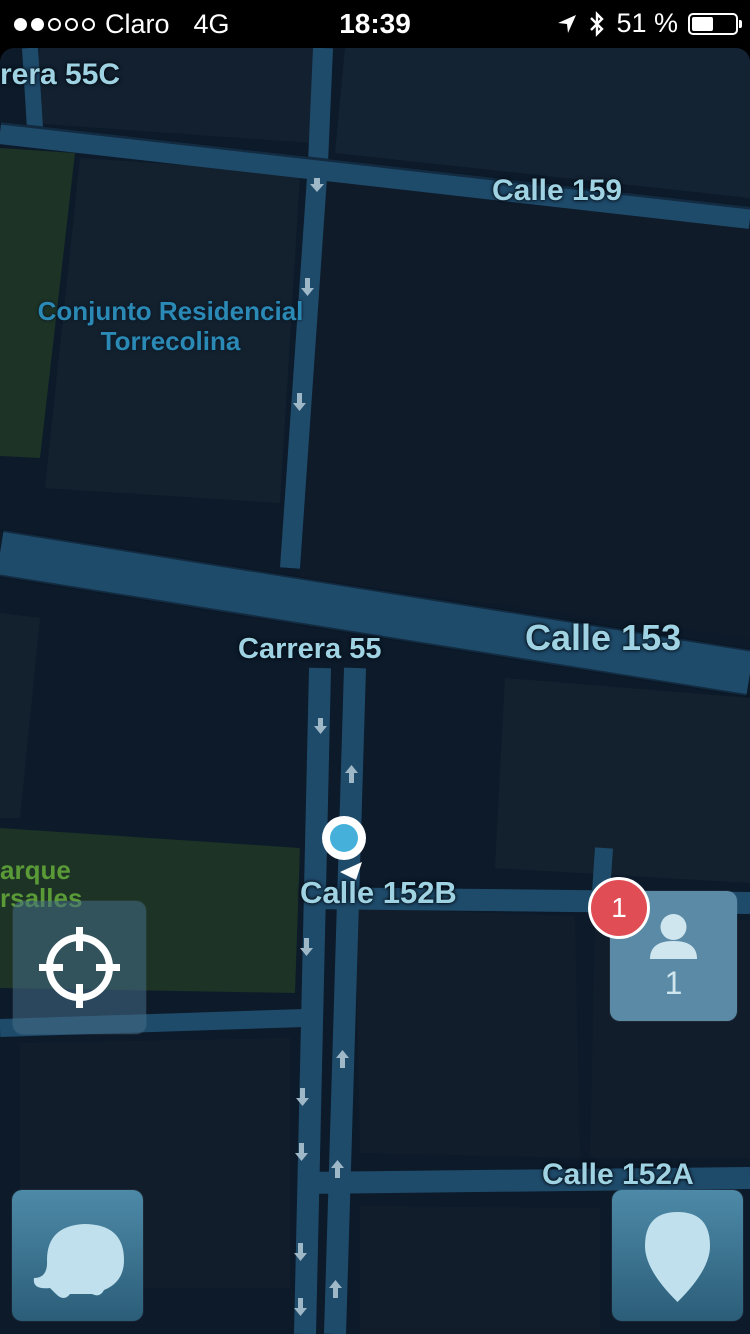 The image size is (750, 1334). What do you see at coordinates (603, 637) in the screenshot?
I see `street-label-calle-153: Calle 153` at bounding box center [603, 637].